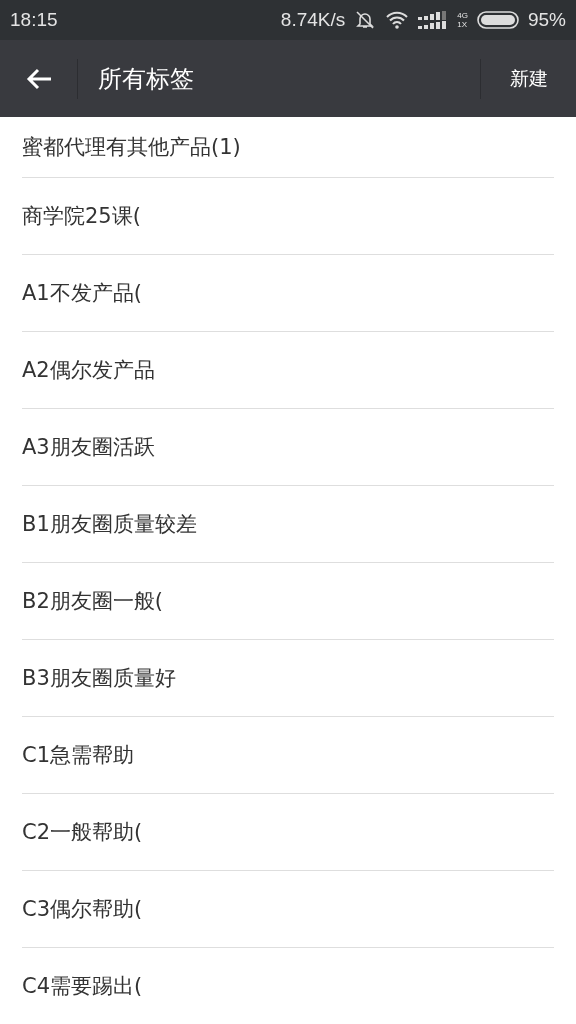  What do you see at coordinates (288, 832) in the screenshot?
I see `tag-item: C2一般帮助(` at bounding box center [288, 832].